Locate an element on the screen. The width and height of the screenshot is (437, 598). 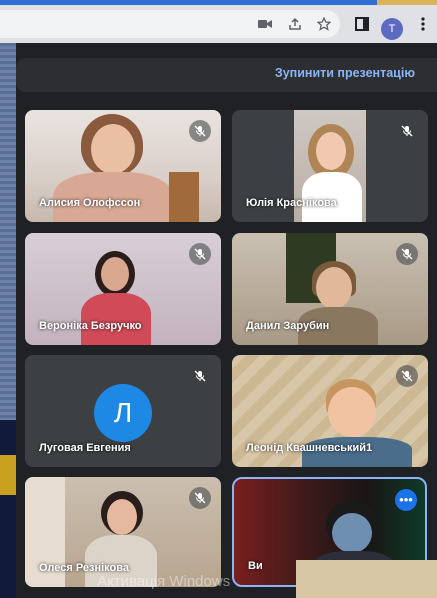
profile-avatar: T is located at coordinates (392, 29).